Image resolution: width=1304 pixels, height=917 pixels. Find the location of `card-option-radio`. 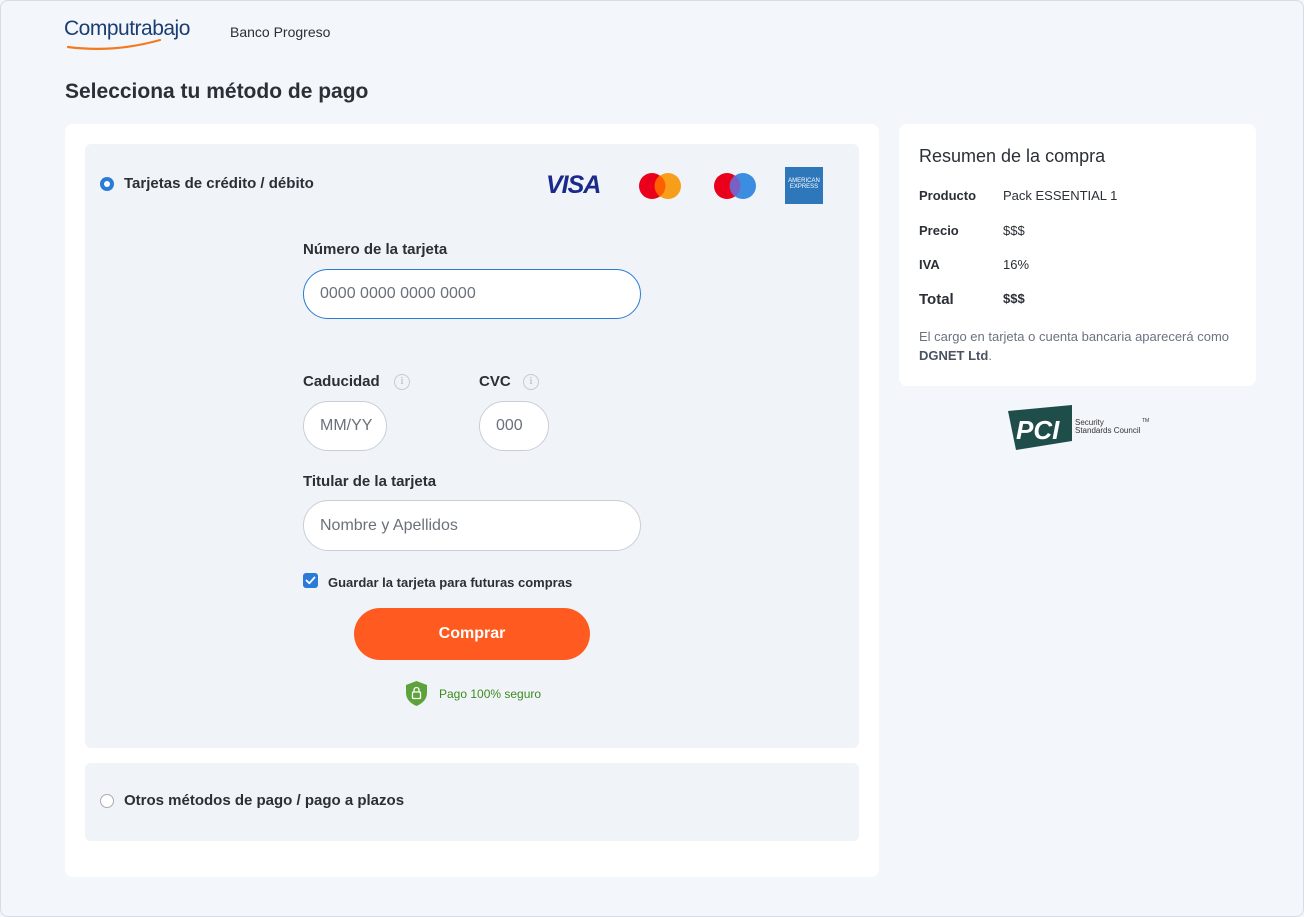

card-option-radio is located at coordinates (107, 184).